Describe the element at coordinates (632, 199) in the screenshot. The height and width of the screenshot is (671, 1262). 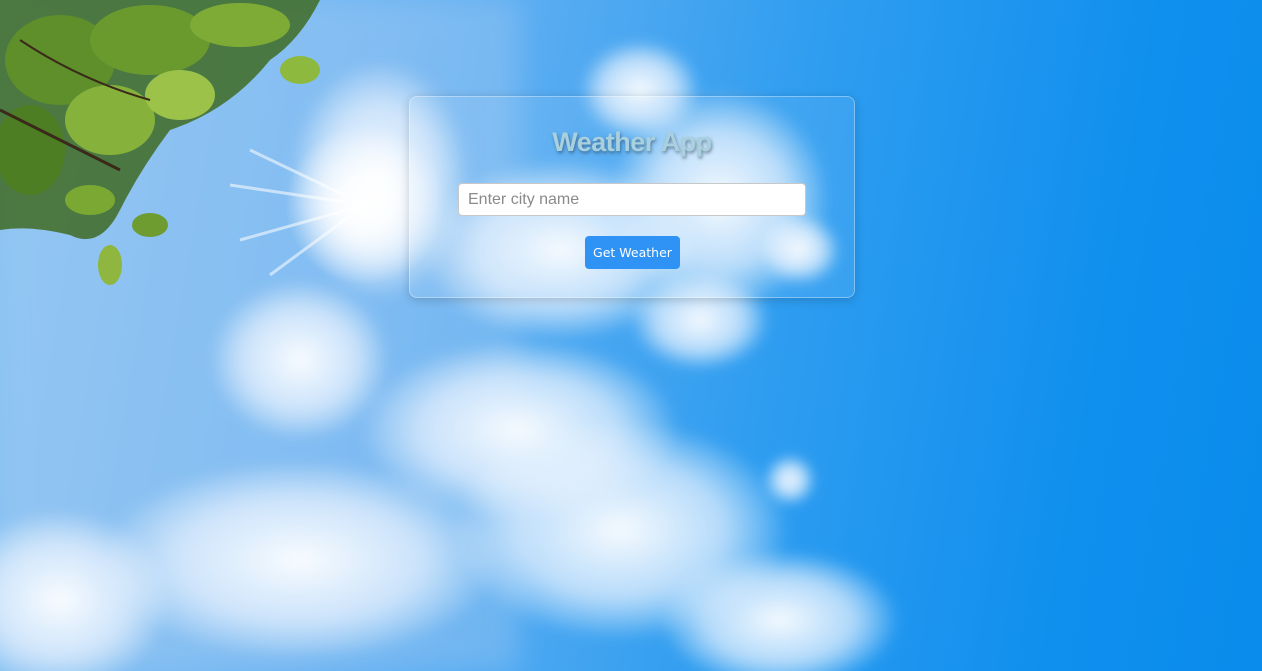
I see `city-input` at that location.